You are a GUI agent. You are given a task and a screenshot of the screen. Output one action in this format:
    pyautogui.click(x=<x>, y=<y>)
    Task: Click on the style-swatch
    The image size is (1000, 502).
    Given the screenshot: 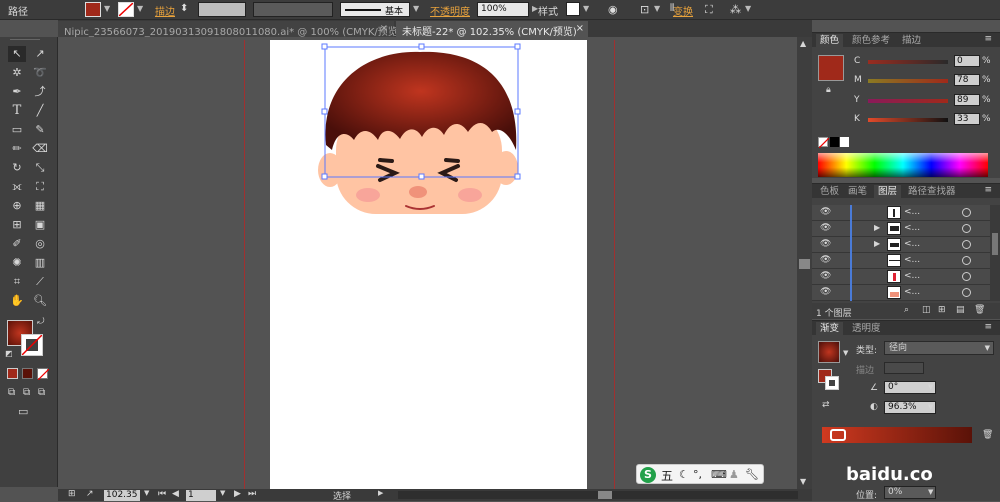 What is the action you would take?
    pyautogui.click(x=573, y=9)
    